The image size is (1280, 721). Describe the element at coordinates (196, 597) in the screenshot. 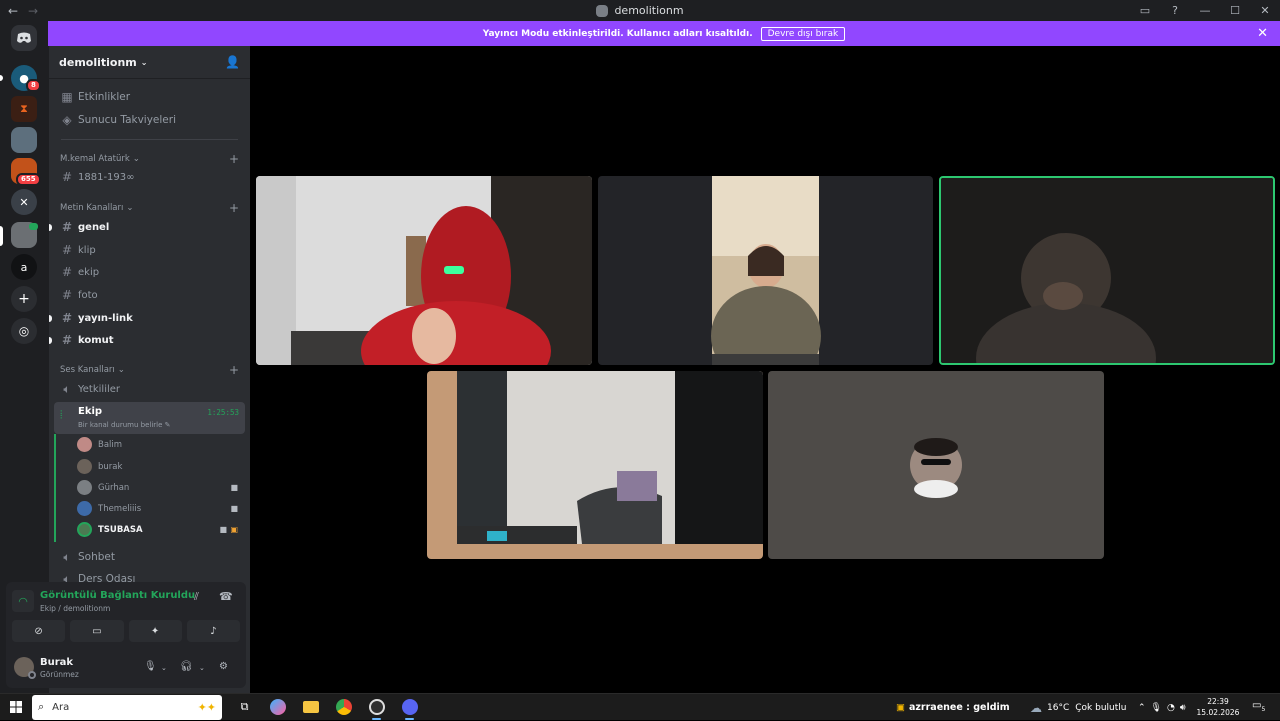

I see `noise-suppression-icon: ⫽` at that location.